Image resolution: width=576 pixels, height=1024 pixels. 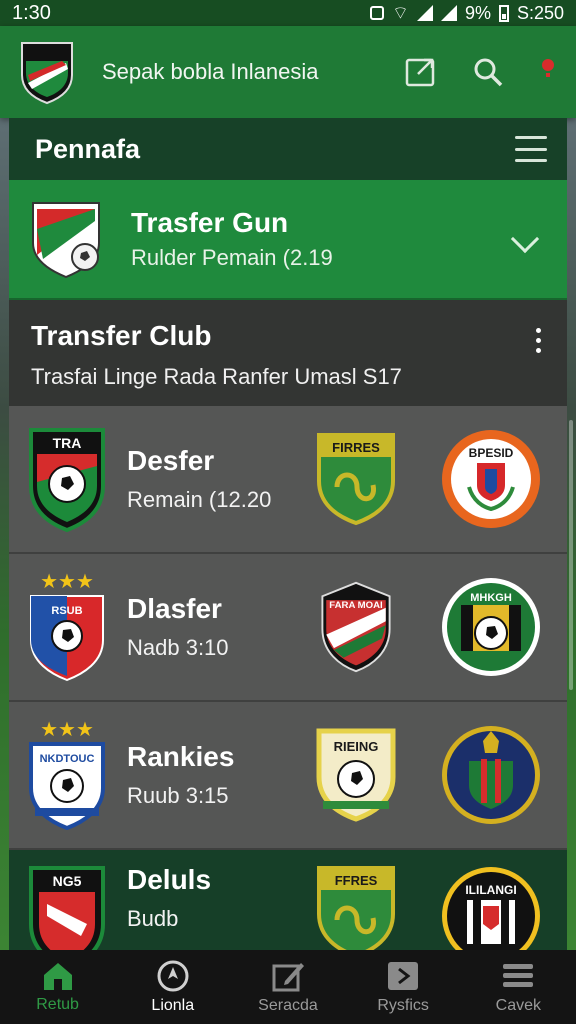 What do you see at coordinates (377, 13) in the screenshot?
I see `vibrate-icon` at bounding box center [377, 13].